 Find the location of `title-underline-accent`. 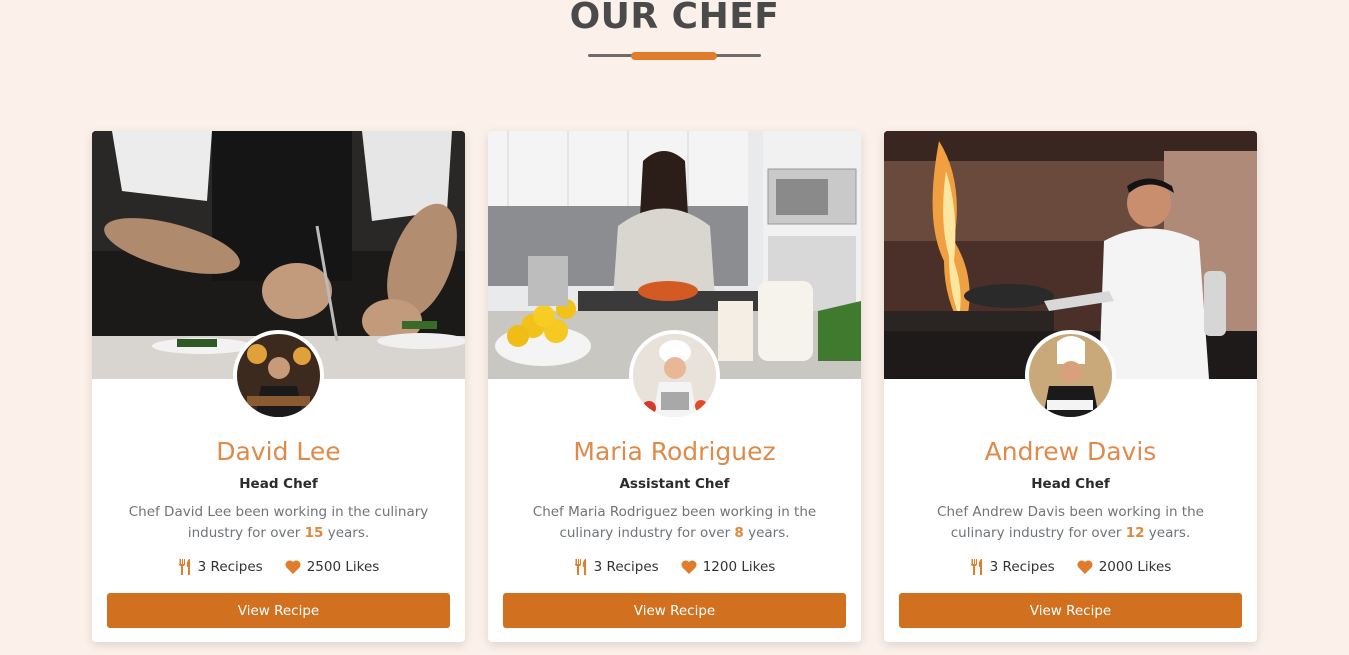

title-underline-accent is located at coordinates (674, 56).